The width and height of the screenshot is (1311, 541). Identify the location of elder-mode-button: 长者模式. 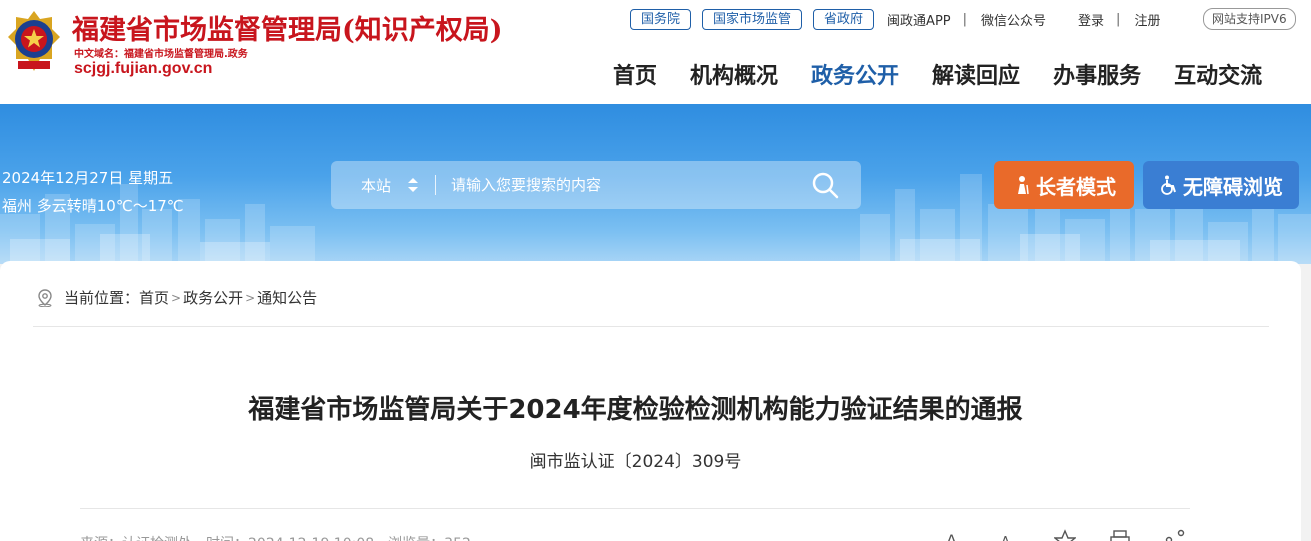
(1064, 185).